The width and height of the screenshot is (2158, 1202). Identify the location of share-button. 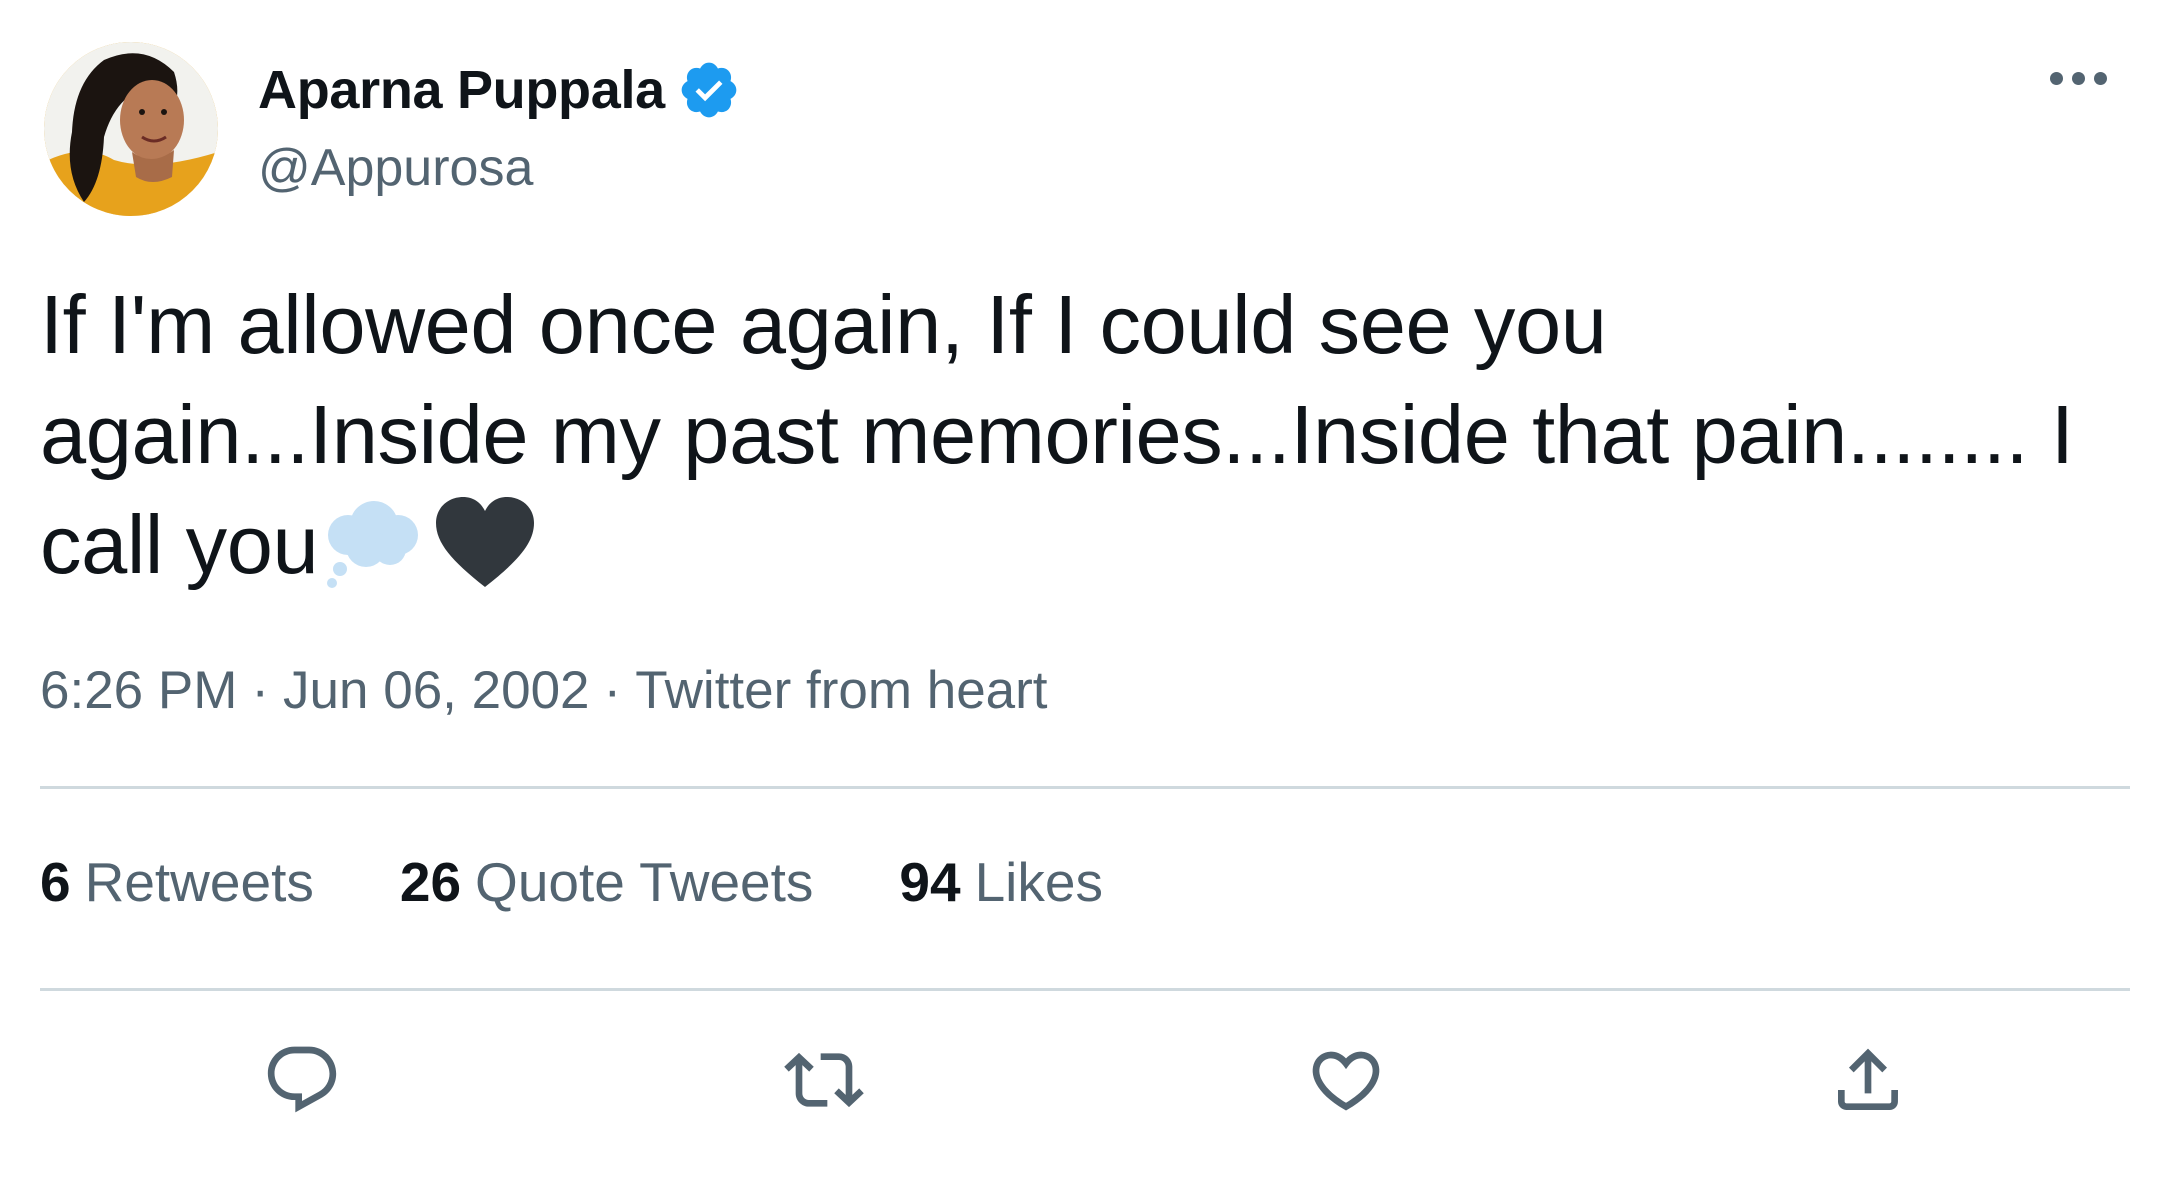
(1868, 1080).